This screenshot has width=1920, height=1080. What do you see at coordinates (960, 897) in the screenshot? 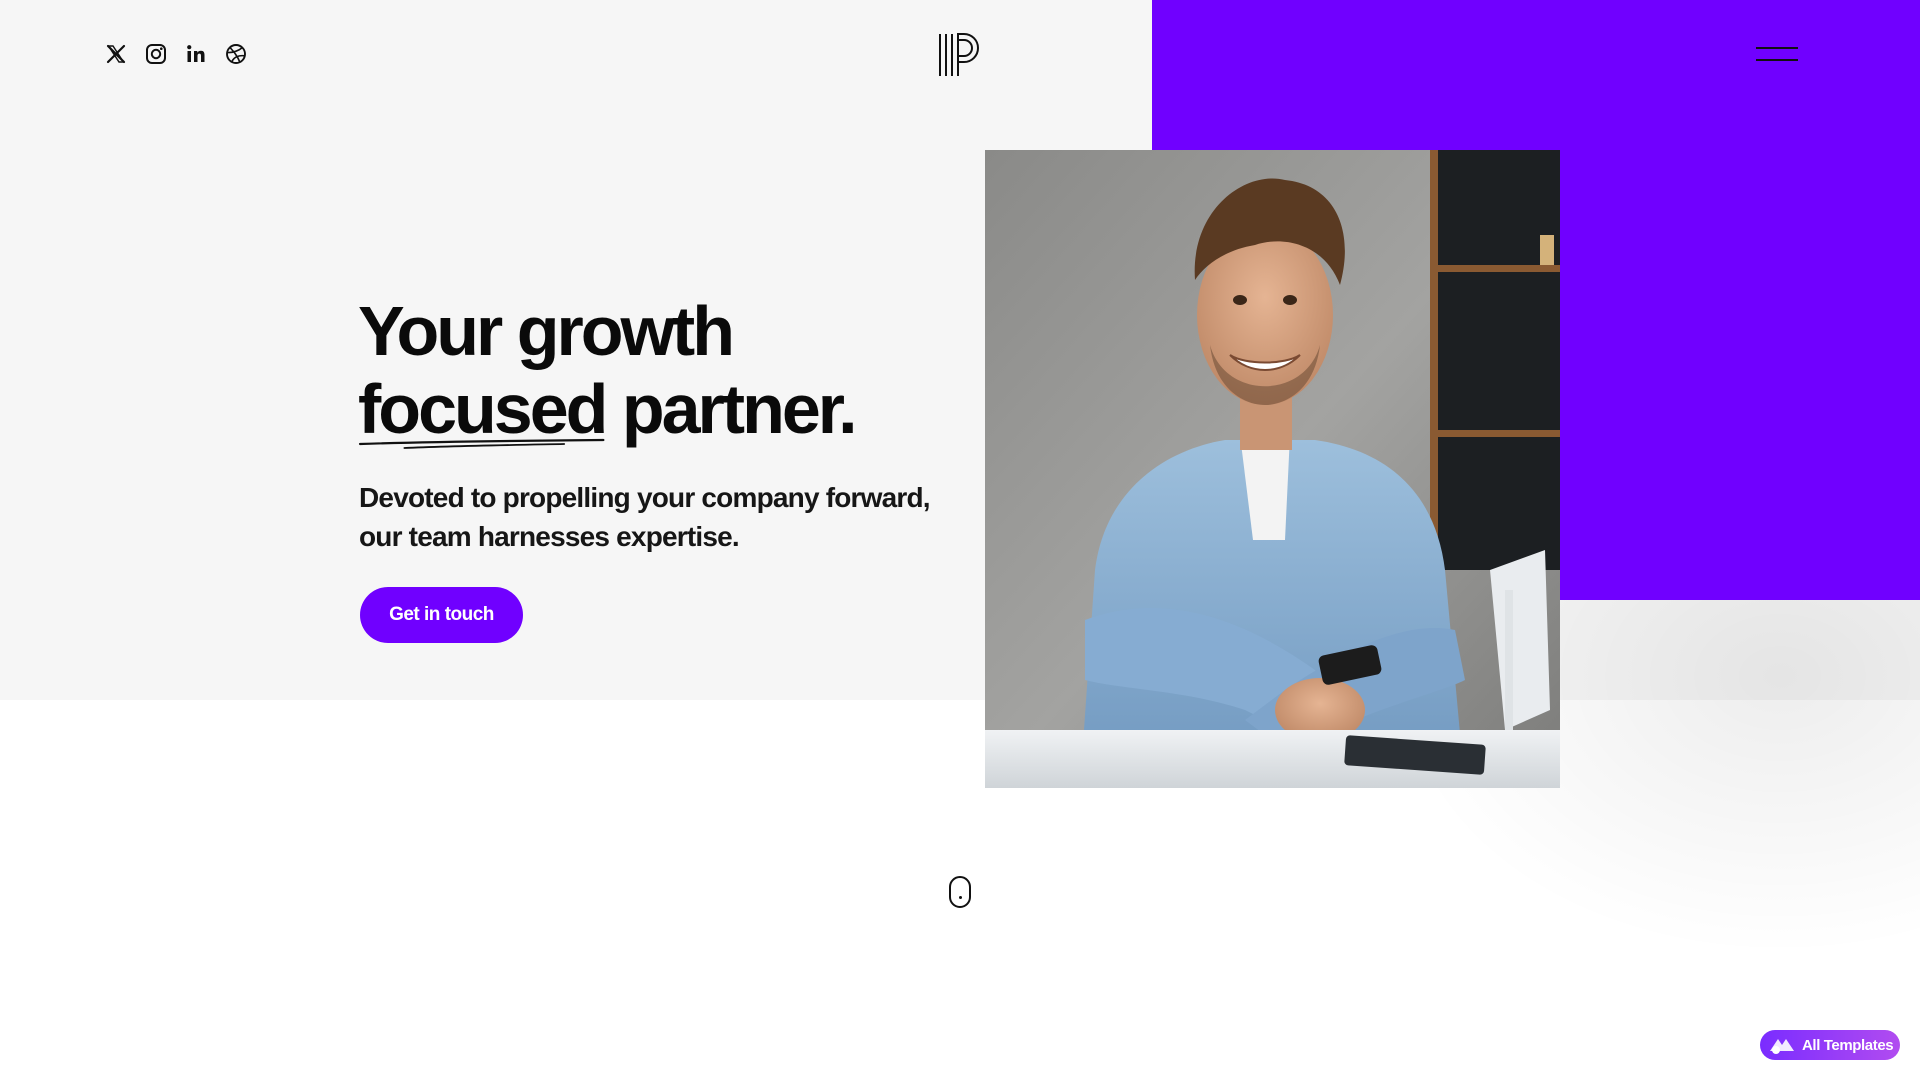
I see `scroll-dot` at bounding box center [960, 897].